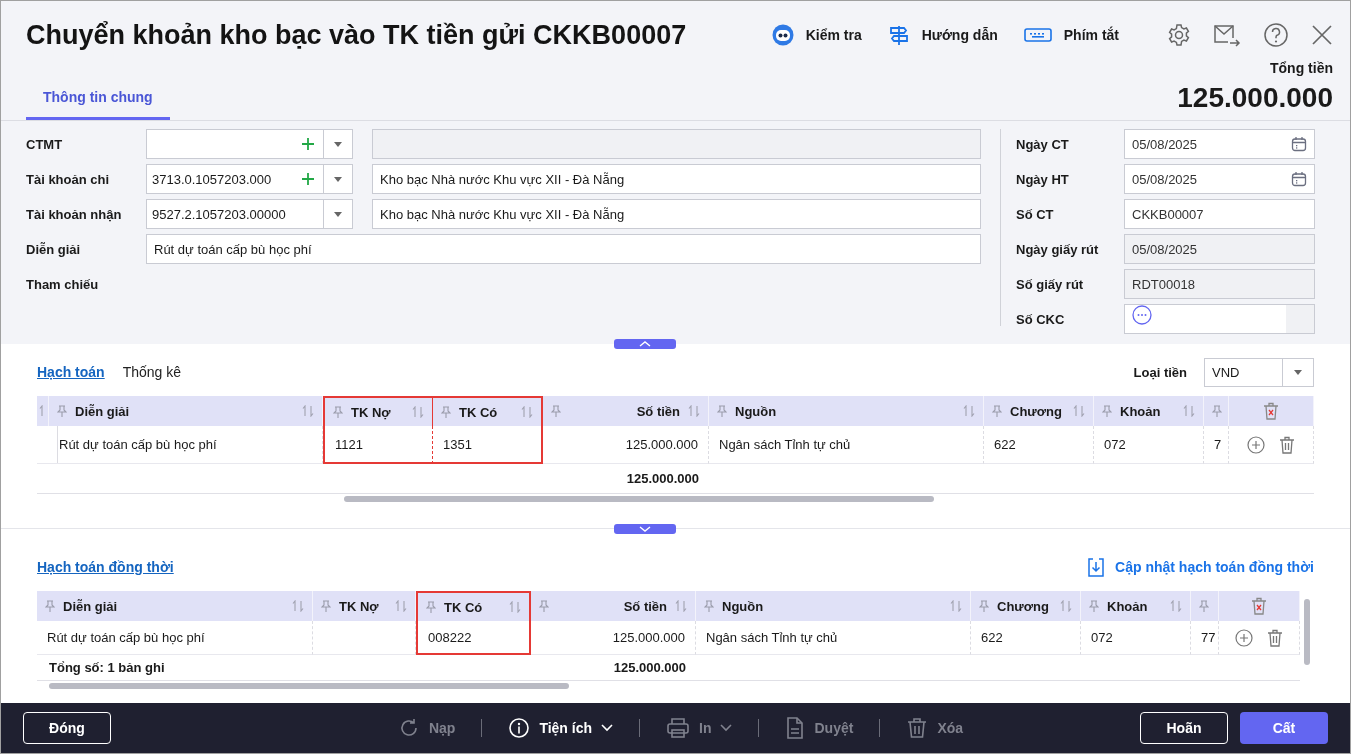 The height and width of the screenshot is (754, 1351). I want to click on tab: Thống kê, so click(152, 372).